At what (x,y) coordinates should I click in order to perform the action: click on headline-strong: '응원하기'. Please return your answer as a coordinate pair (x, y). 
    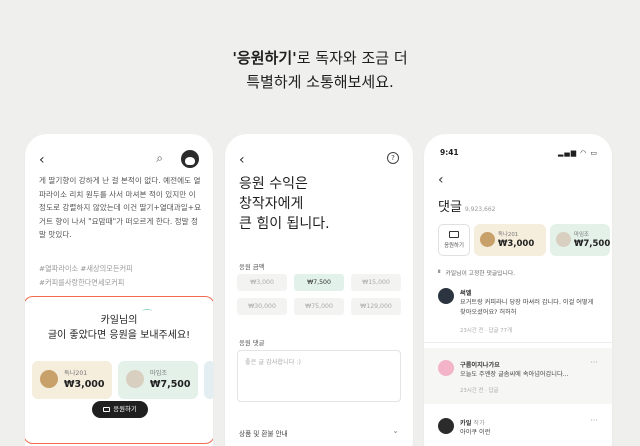
    Looking at the image, I should click on (264, 58).